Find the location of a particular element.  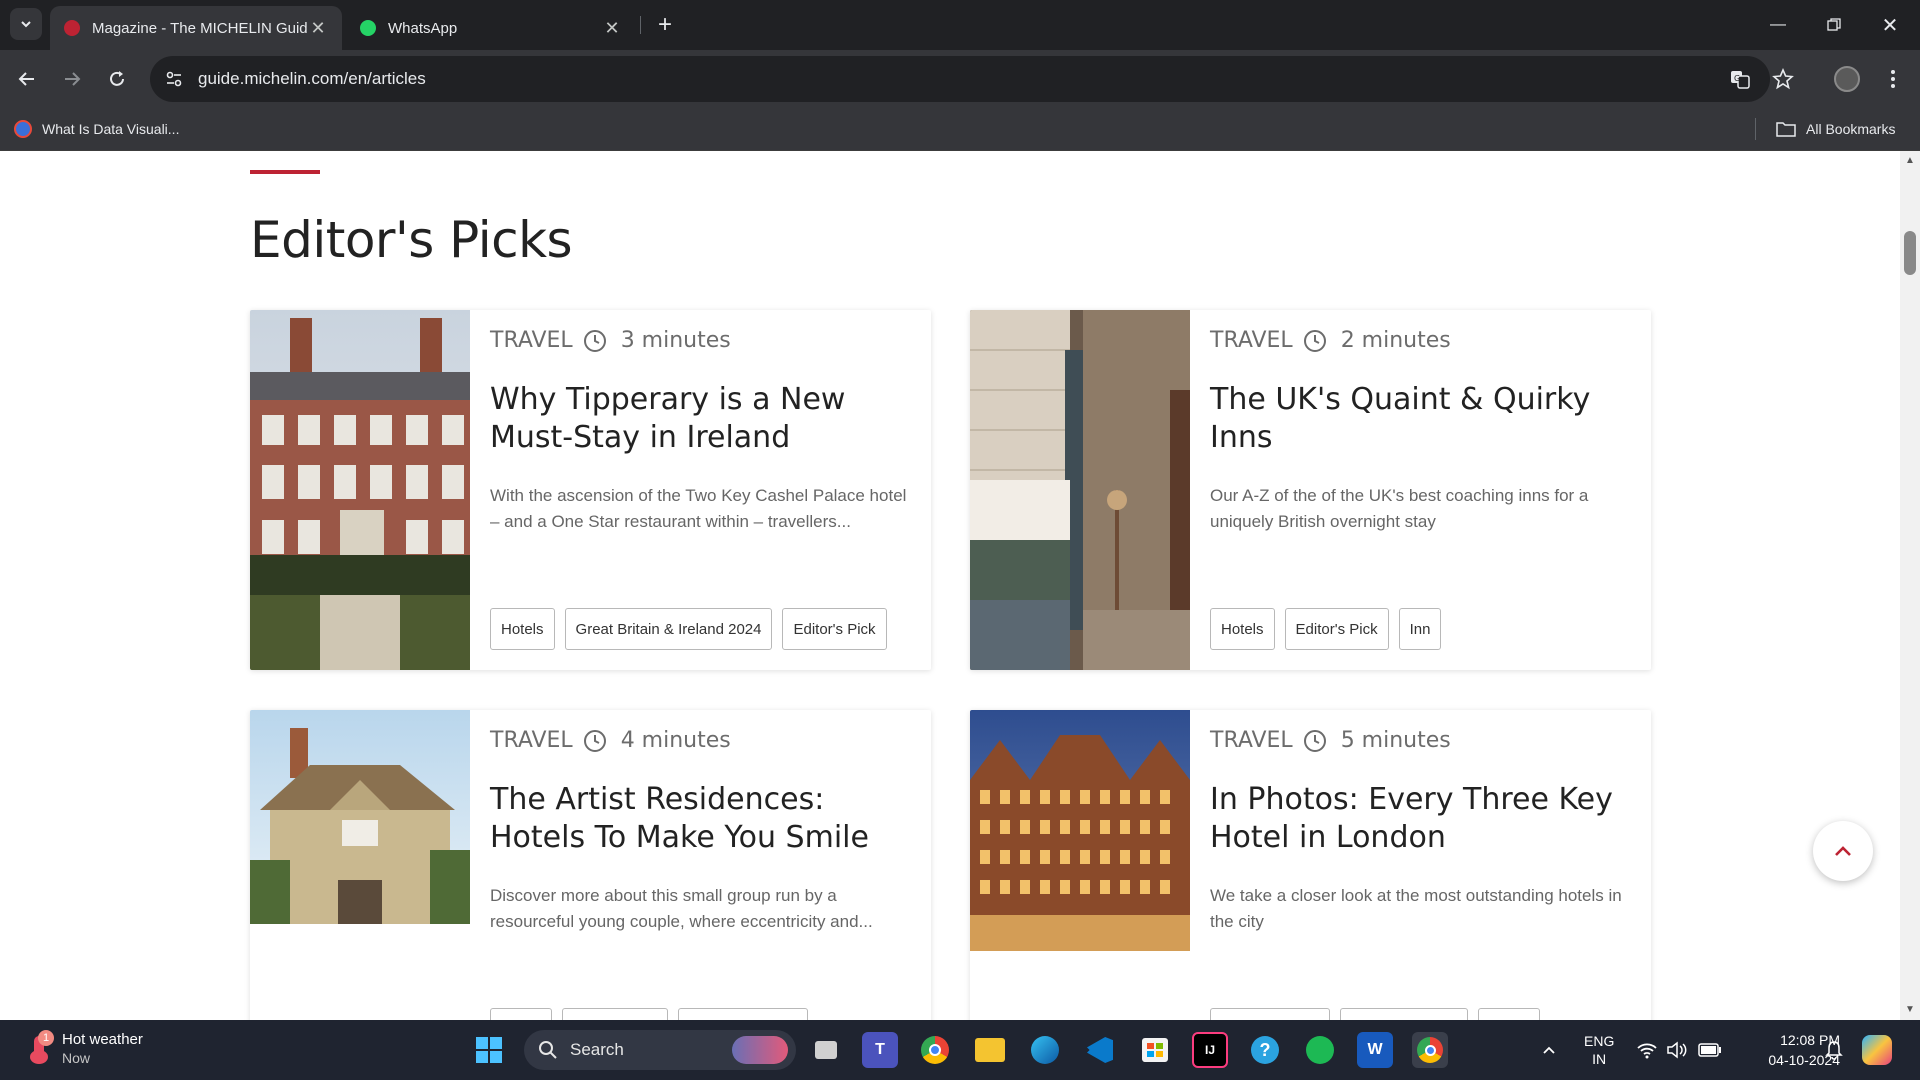

spotify-icon is located at coordinates (1320, 1050).